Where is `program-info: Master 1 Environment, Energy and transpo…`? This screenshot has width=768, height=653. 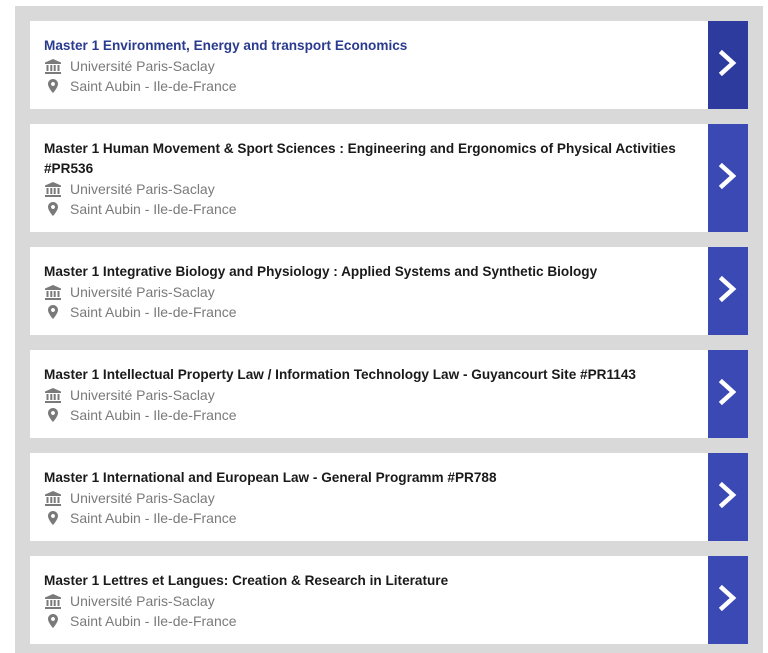 program-info: Master 1 Environment, Energy and transpo… is located at coordinates (366, 66).